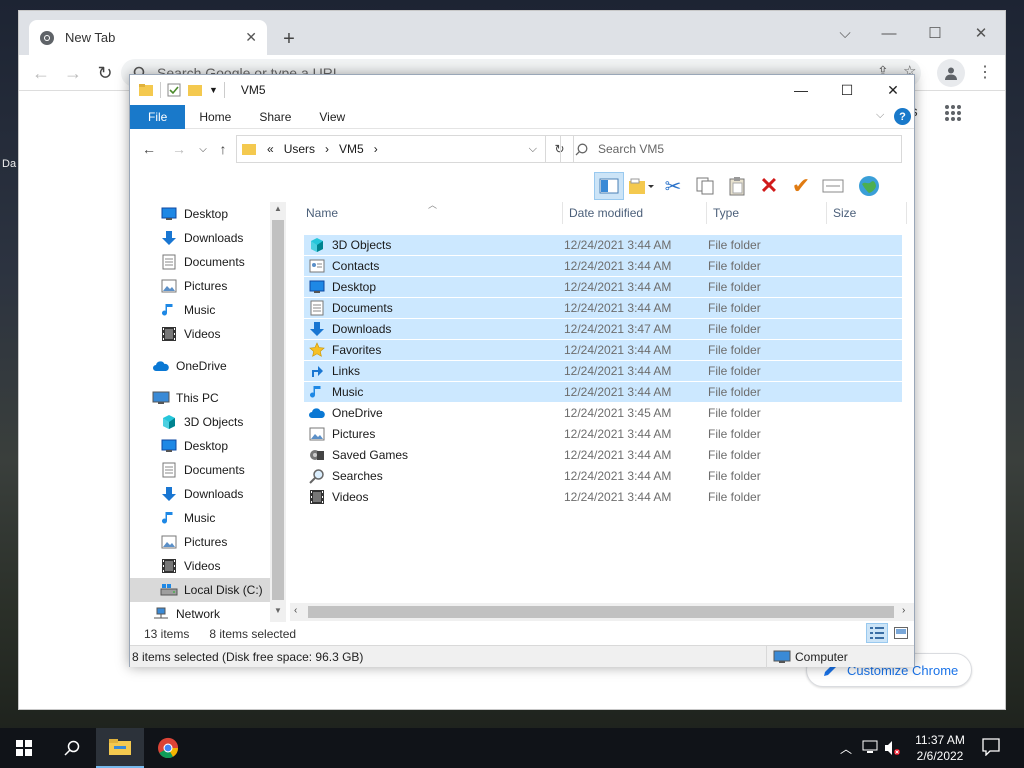 Image resolution: width=1024 pixels, height=768 pixels. What do you see at coordinates (731, 149) in the screenshot?
I see `search-box: Search VM5` at bounding box center [731, 149].